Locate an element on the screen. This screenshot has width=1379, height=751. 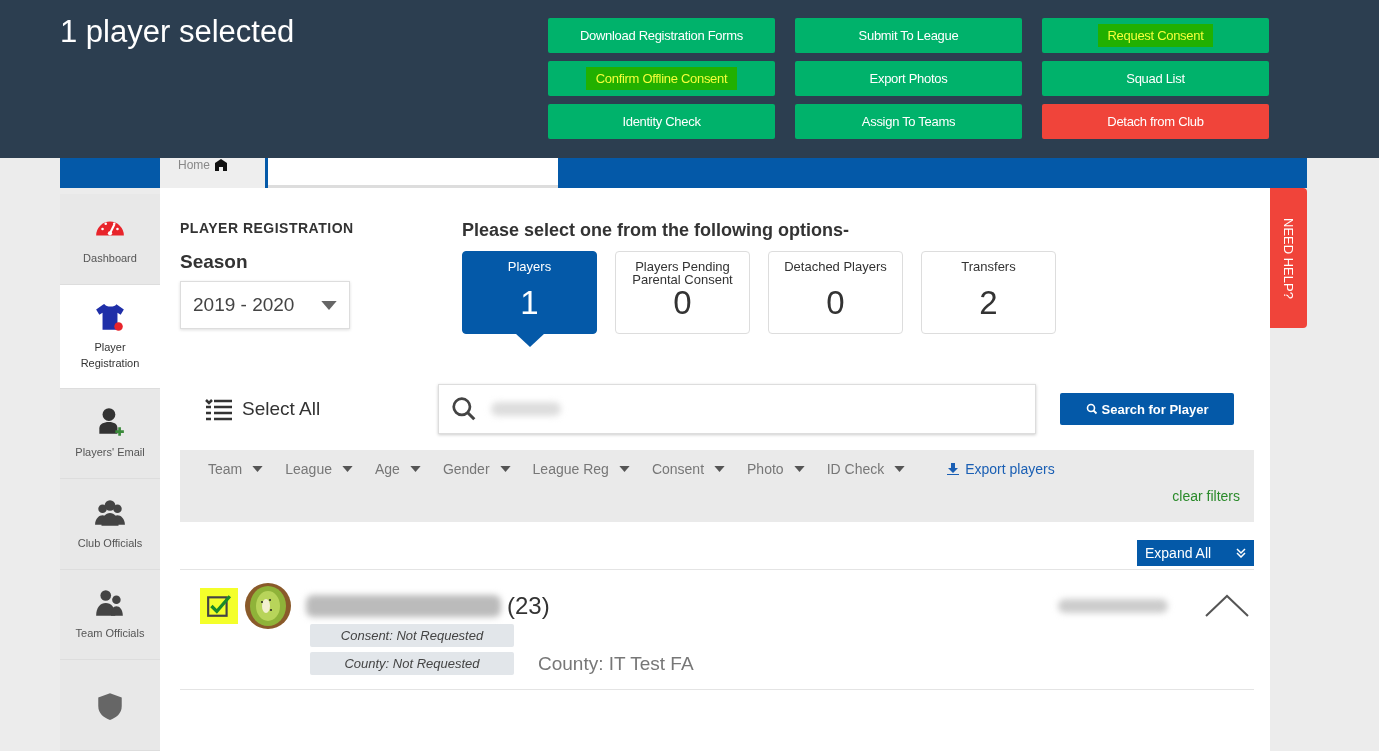
search-button: Search for Player is located at coordinates (1147, 409).